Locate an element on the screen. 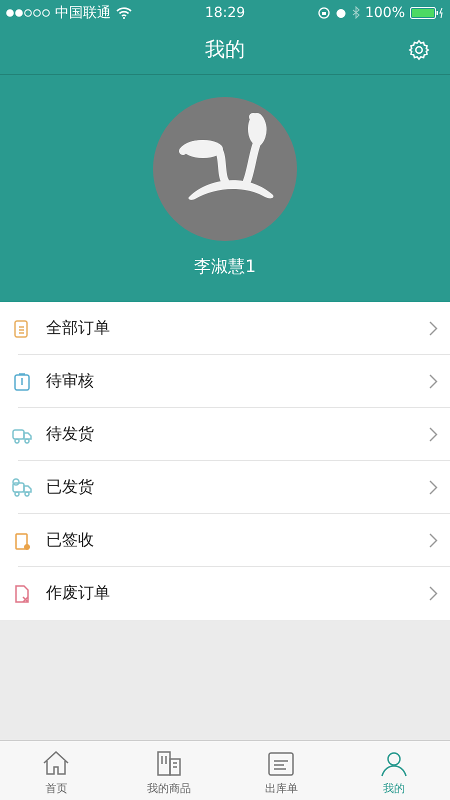 The image size is (450, 800). menu-item: 已发货 is located at coordinates (225, 487).